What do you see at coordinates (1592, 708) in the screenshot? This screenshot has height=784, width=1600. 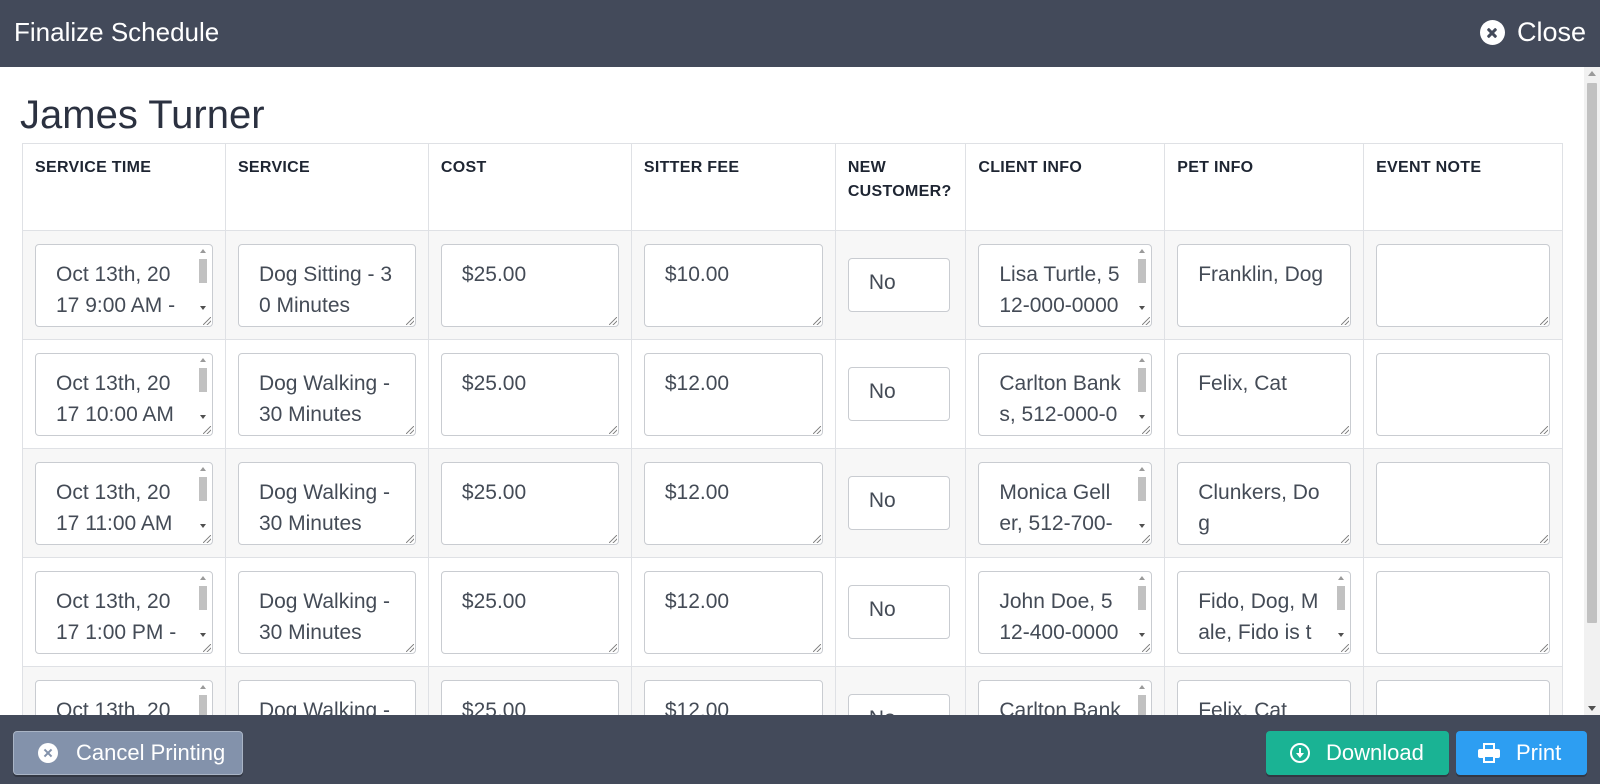 I see `scroll-down-arrow-icon` at bounding box center [1592, 708].